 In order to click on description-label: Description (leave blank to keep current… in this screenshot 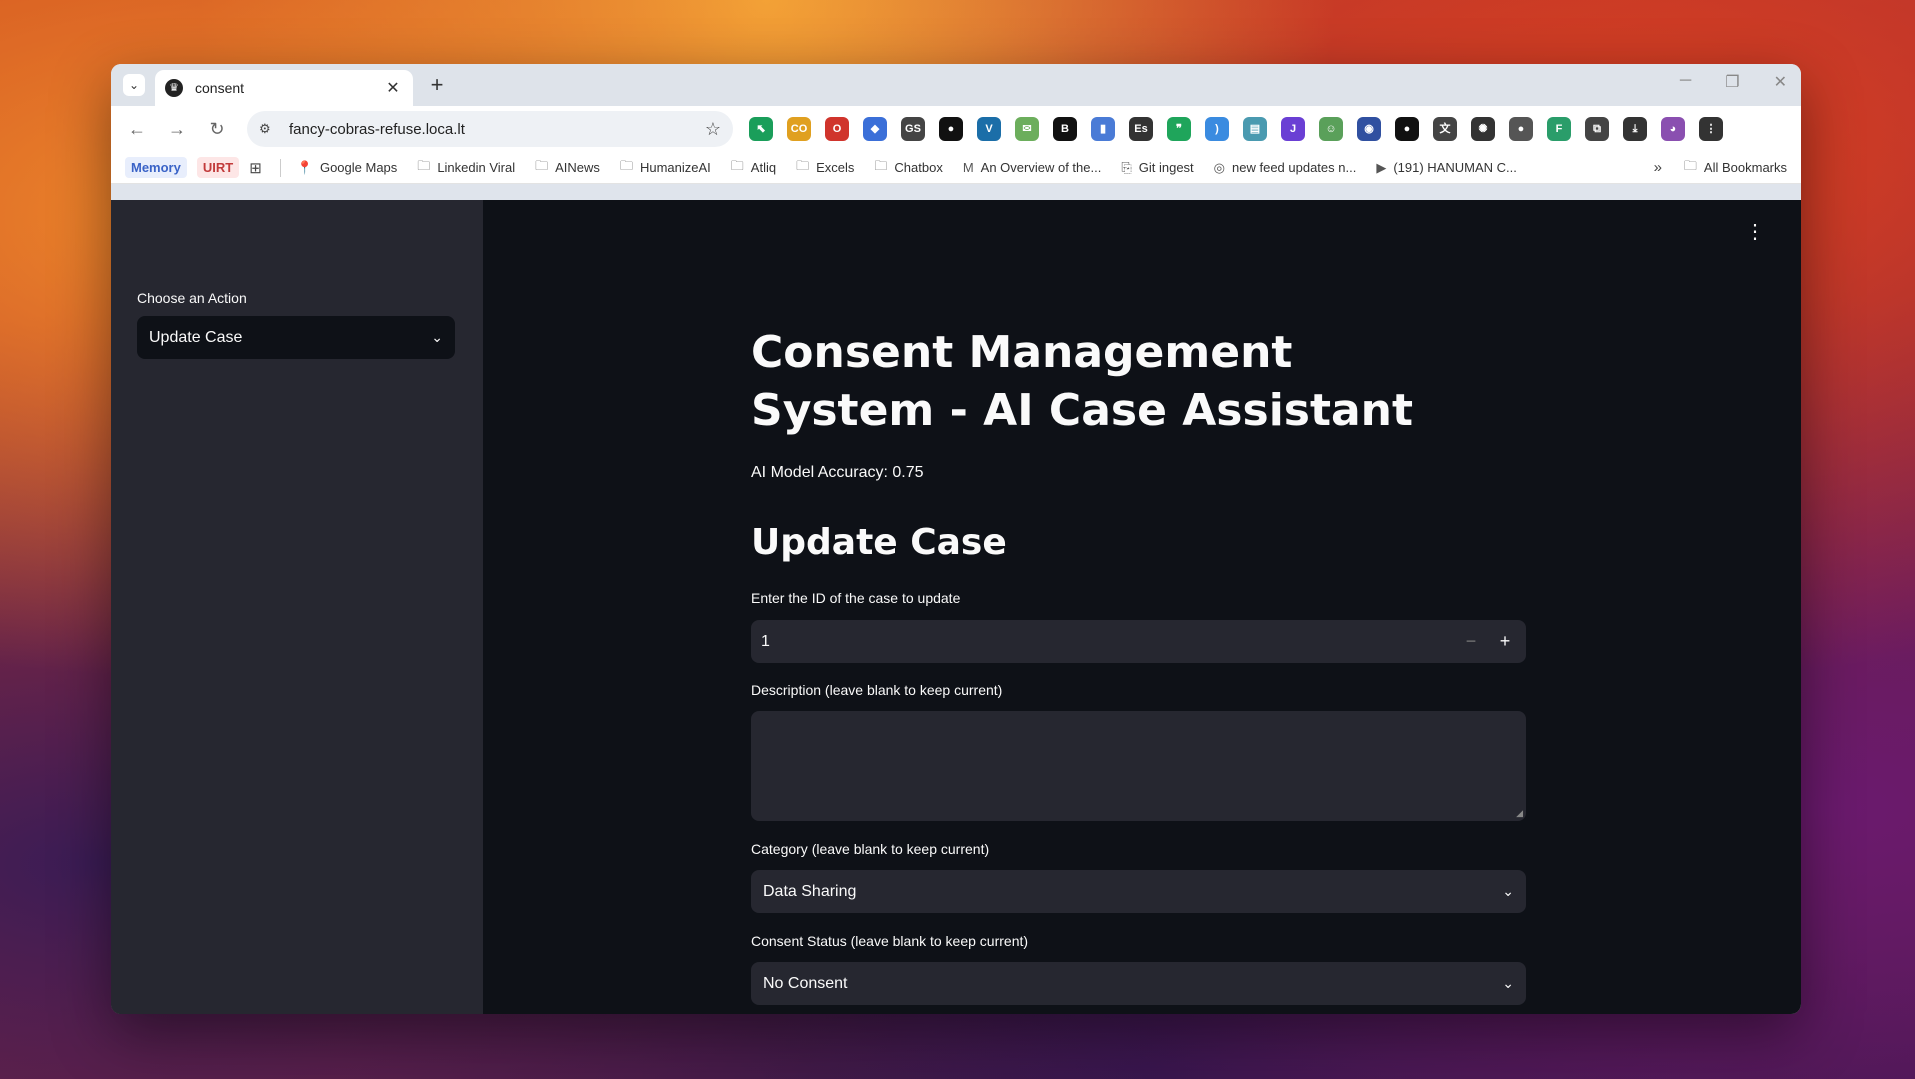, I will do `click(877, 690)`.